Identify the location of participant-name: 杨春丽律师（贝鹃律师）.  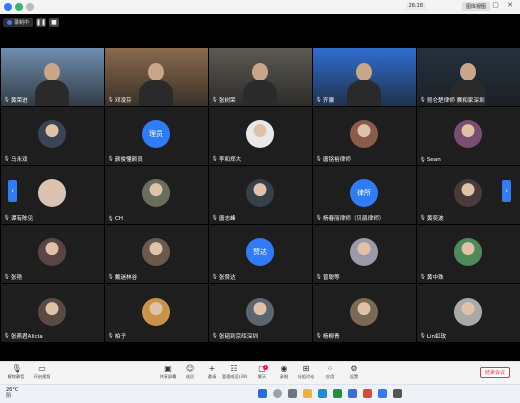
(353, 219).